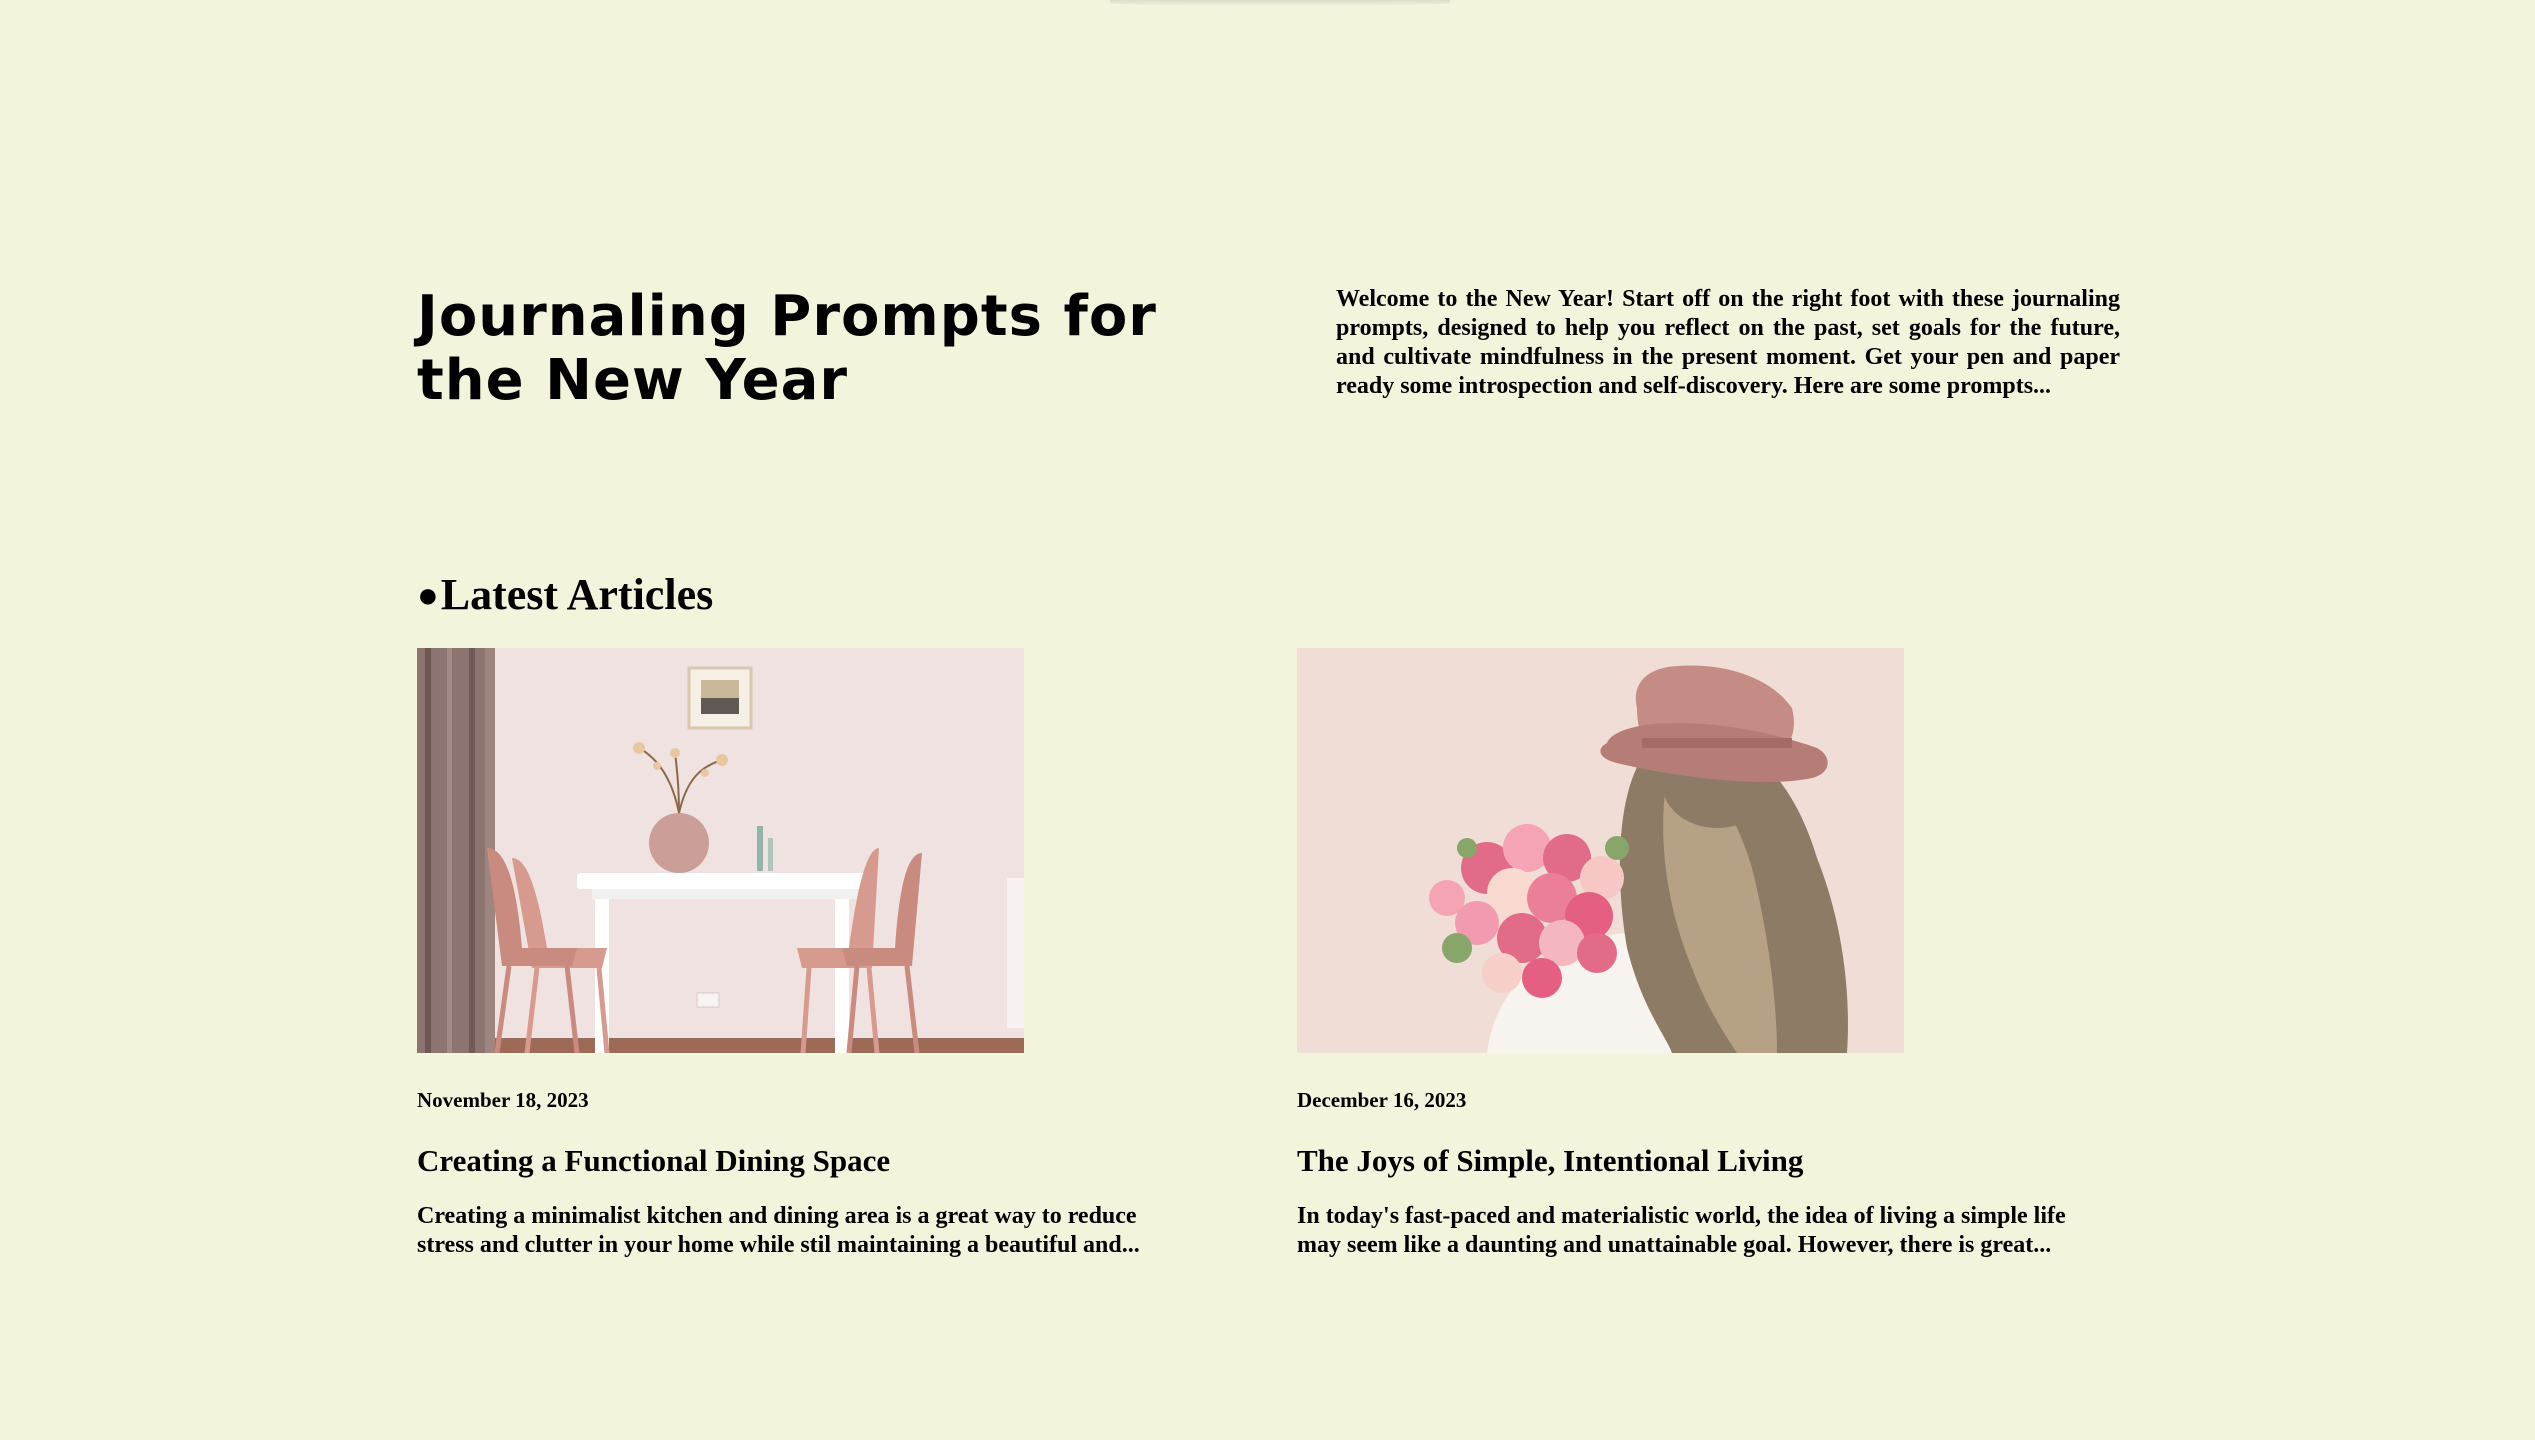 The width and height of the screenshot is (2535, 1440). I want to click on article-date: November 18, 2023, so click(503, 1100).